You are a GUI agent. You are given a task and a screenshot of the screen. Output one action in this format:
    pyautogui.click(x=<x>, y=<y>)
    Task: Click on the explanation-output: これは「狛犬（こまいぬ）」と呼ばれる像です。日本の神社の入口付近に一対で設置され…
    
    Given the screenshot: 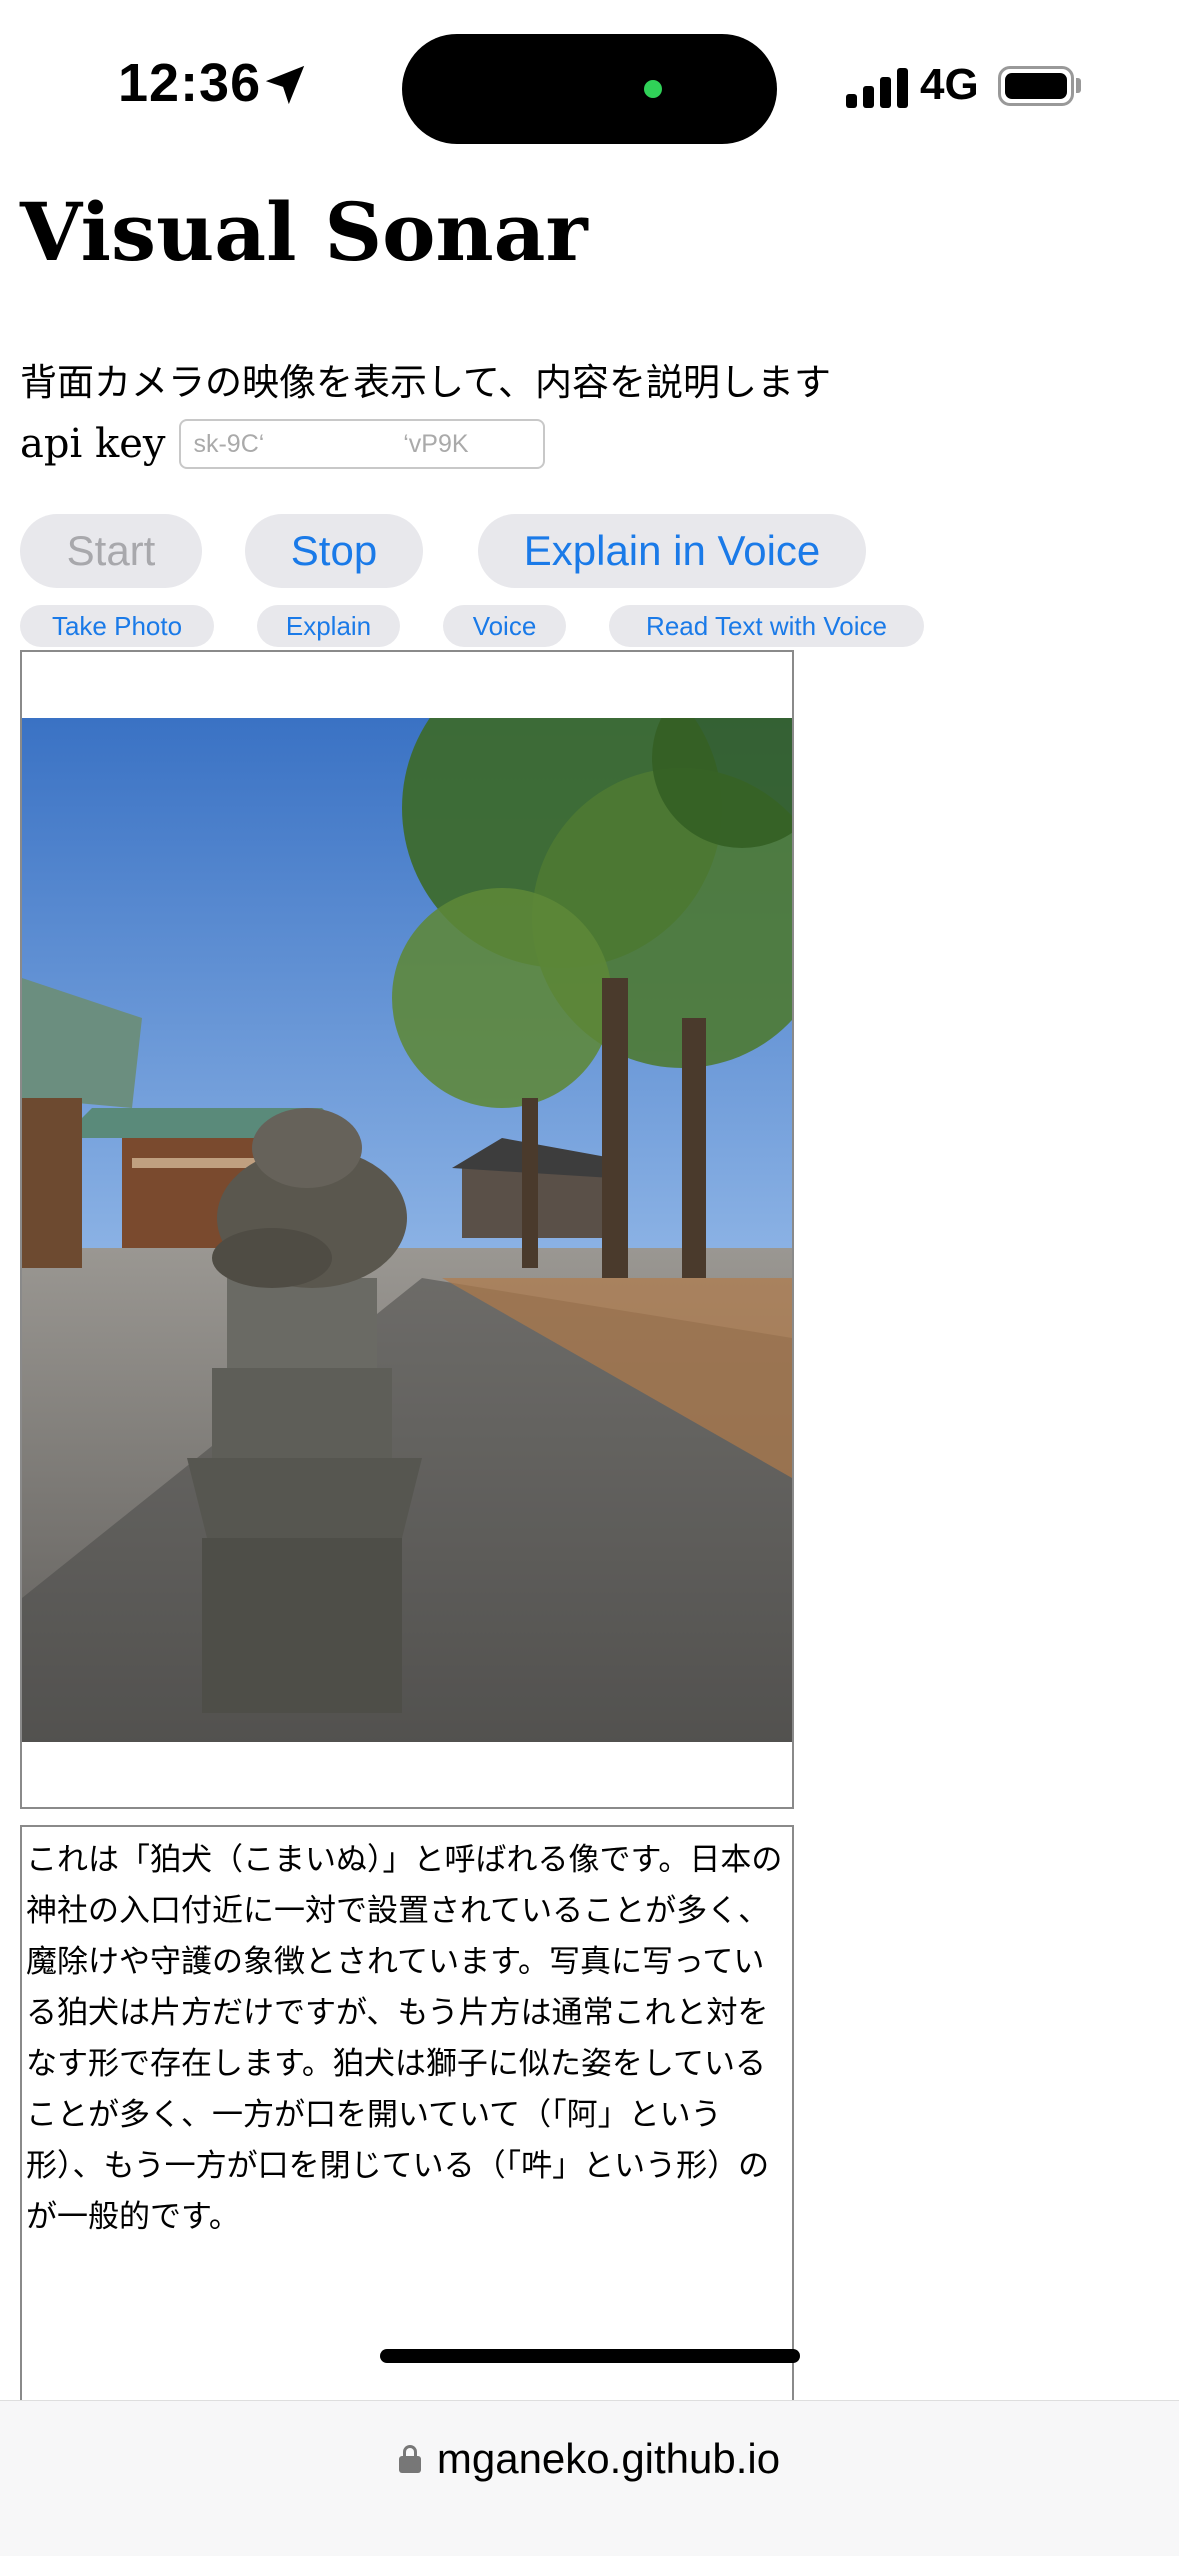 What is the action you would take?
    pyautogui.click(x=407, y=2115)
    